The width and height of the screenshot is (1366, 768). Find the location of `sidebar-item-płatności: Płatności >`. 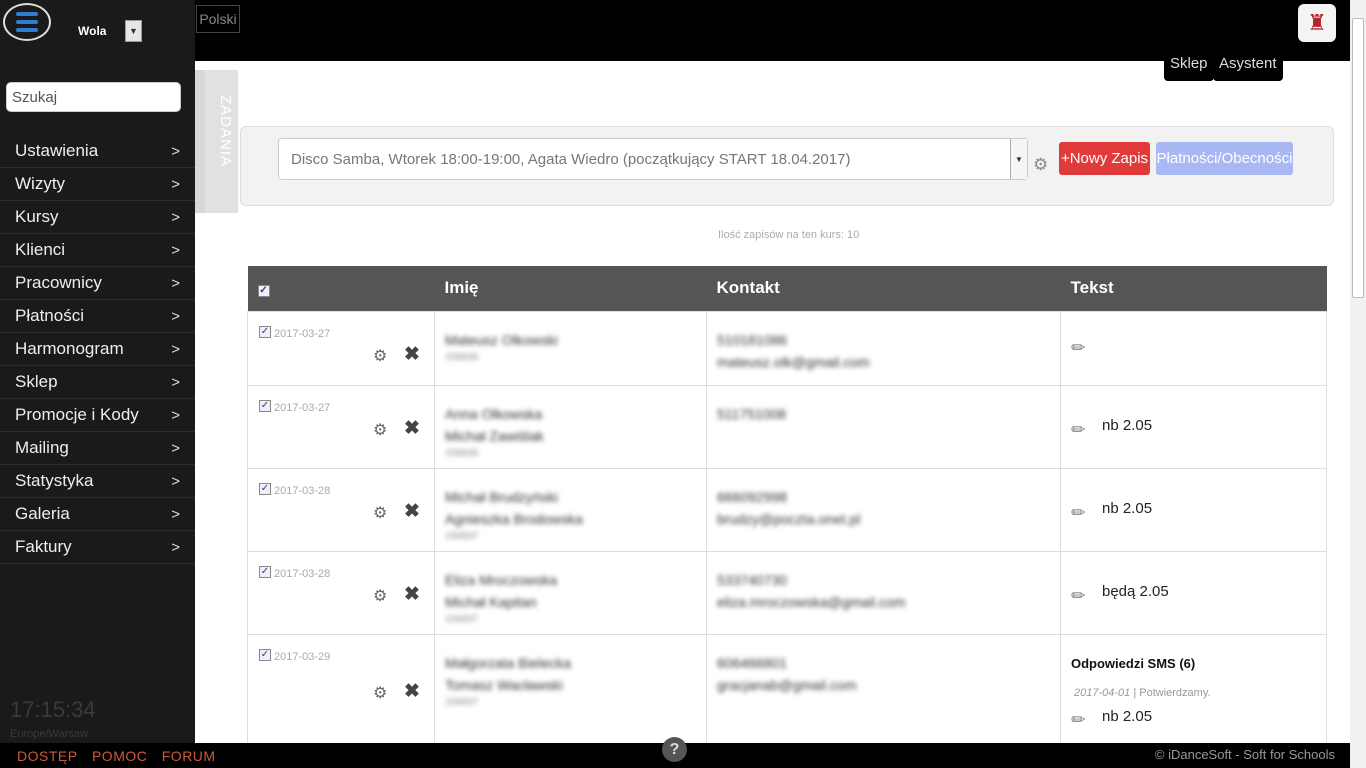

sidebar-item-płatności: Płatności > is located at coordinates (97, 316).